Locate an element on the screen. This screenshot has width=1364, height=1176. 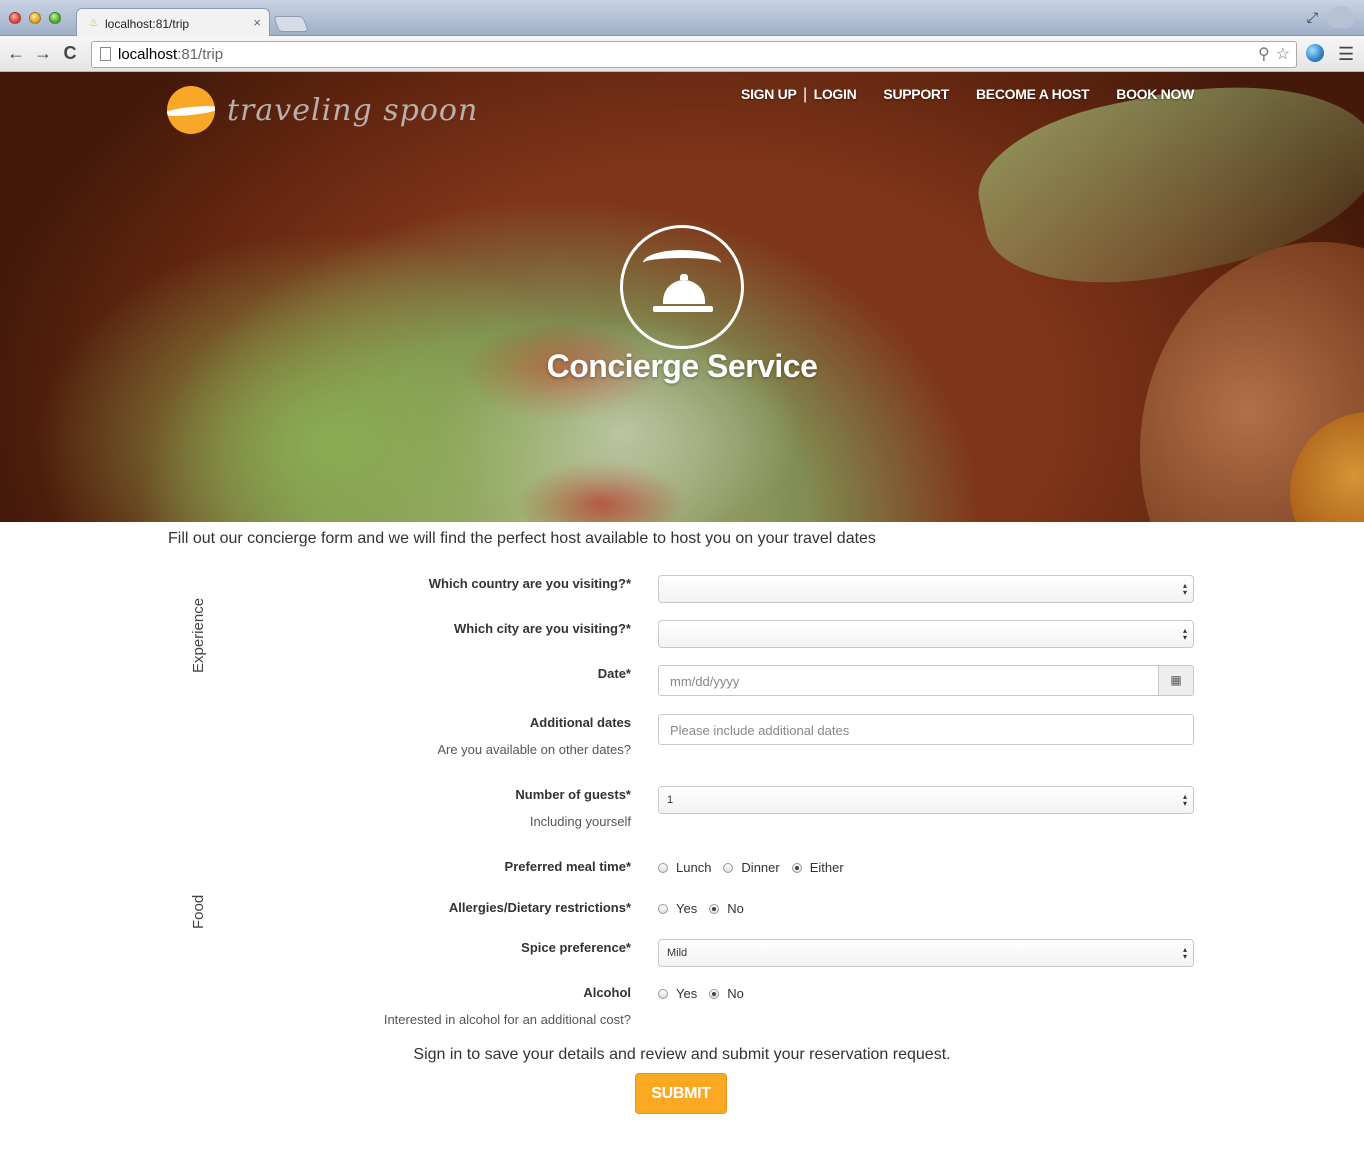
meal-dinner-label: Dinner is located at coordinates (760, 867).